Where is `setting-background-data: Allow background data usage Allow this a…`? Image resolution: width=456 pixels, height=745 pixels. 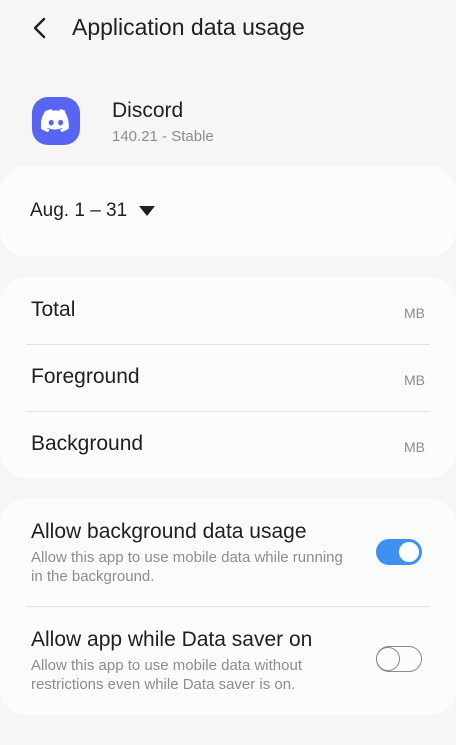
setting-background-data: Allow background data usage Allow this a… is located at coordinates (228, 552).